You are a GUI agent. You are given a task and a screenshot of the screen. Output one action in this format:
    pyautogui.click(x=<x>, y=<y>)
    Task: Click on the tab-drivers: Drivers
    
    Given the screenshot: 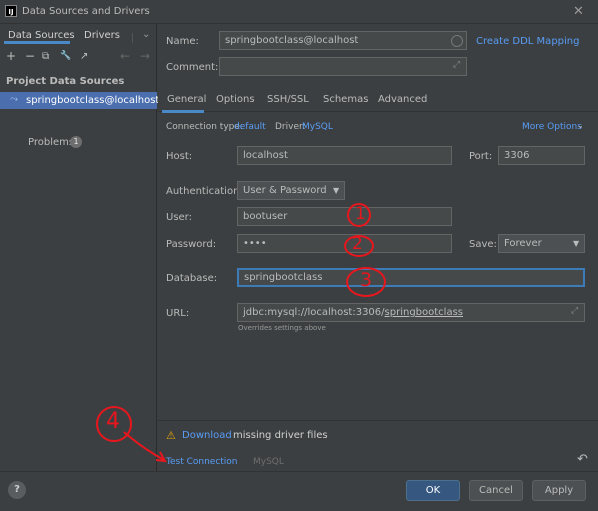 What is the action you would take?
    pyautogui.click(x=102, y=35)
    